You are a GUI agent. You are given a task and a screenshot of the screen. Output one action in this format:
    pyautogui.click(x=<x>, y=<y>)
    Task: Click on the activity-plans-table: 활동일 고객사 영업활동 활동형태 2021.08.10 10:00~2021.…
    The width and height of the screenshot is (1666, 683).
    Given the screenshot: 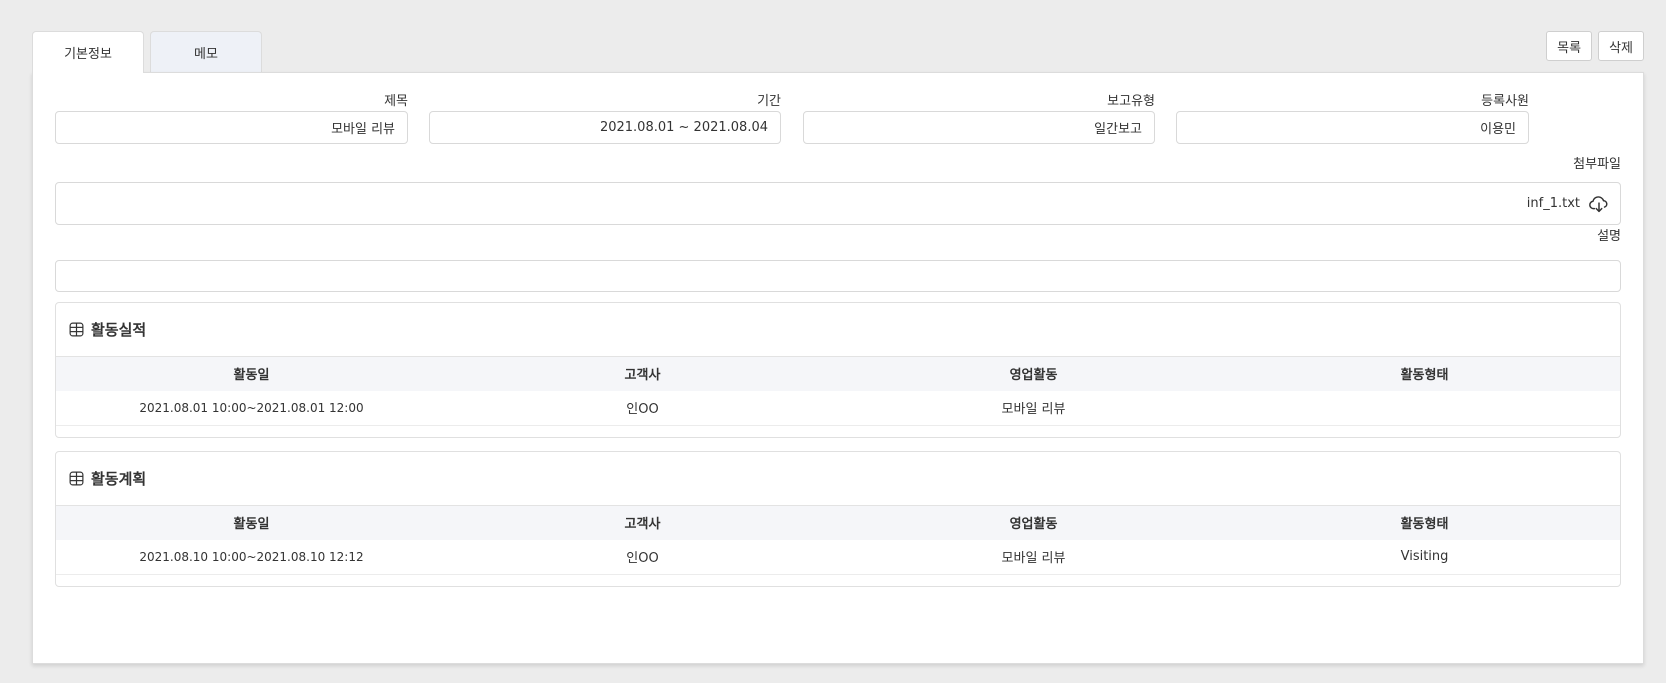 What is the action you would take?
    pyautogui.click(x=838, y=540)
    